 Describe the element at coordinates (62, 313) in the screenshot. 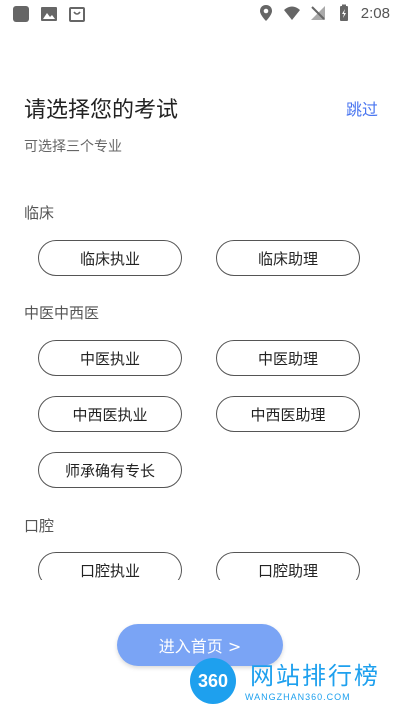

I see `section-label-tcm: 中医中西医` at that location.